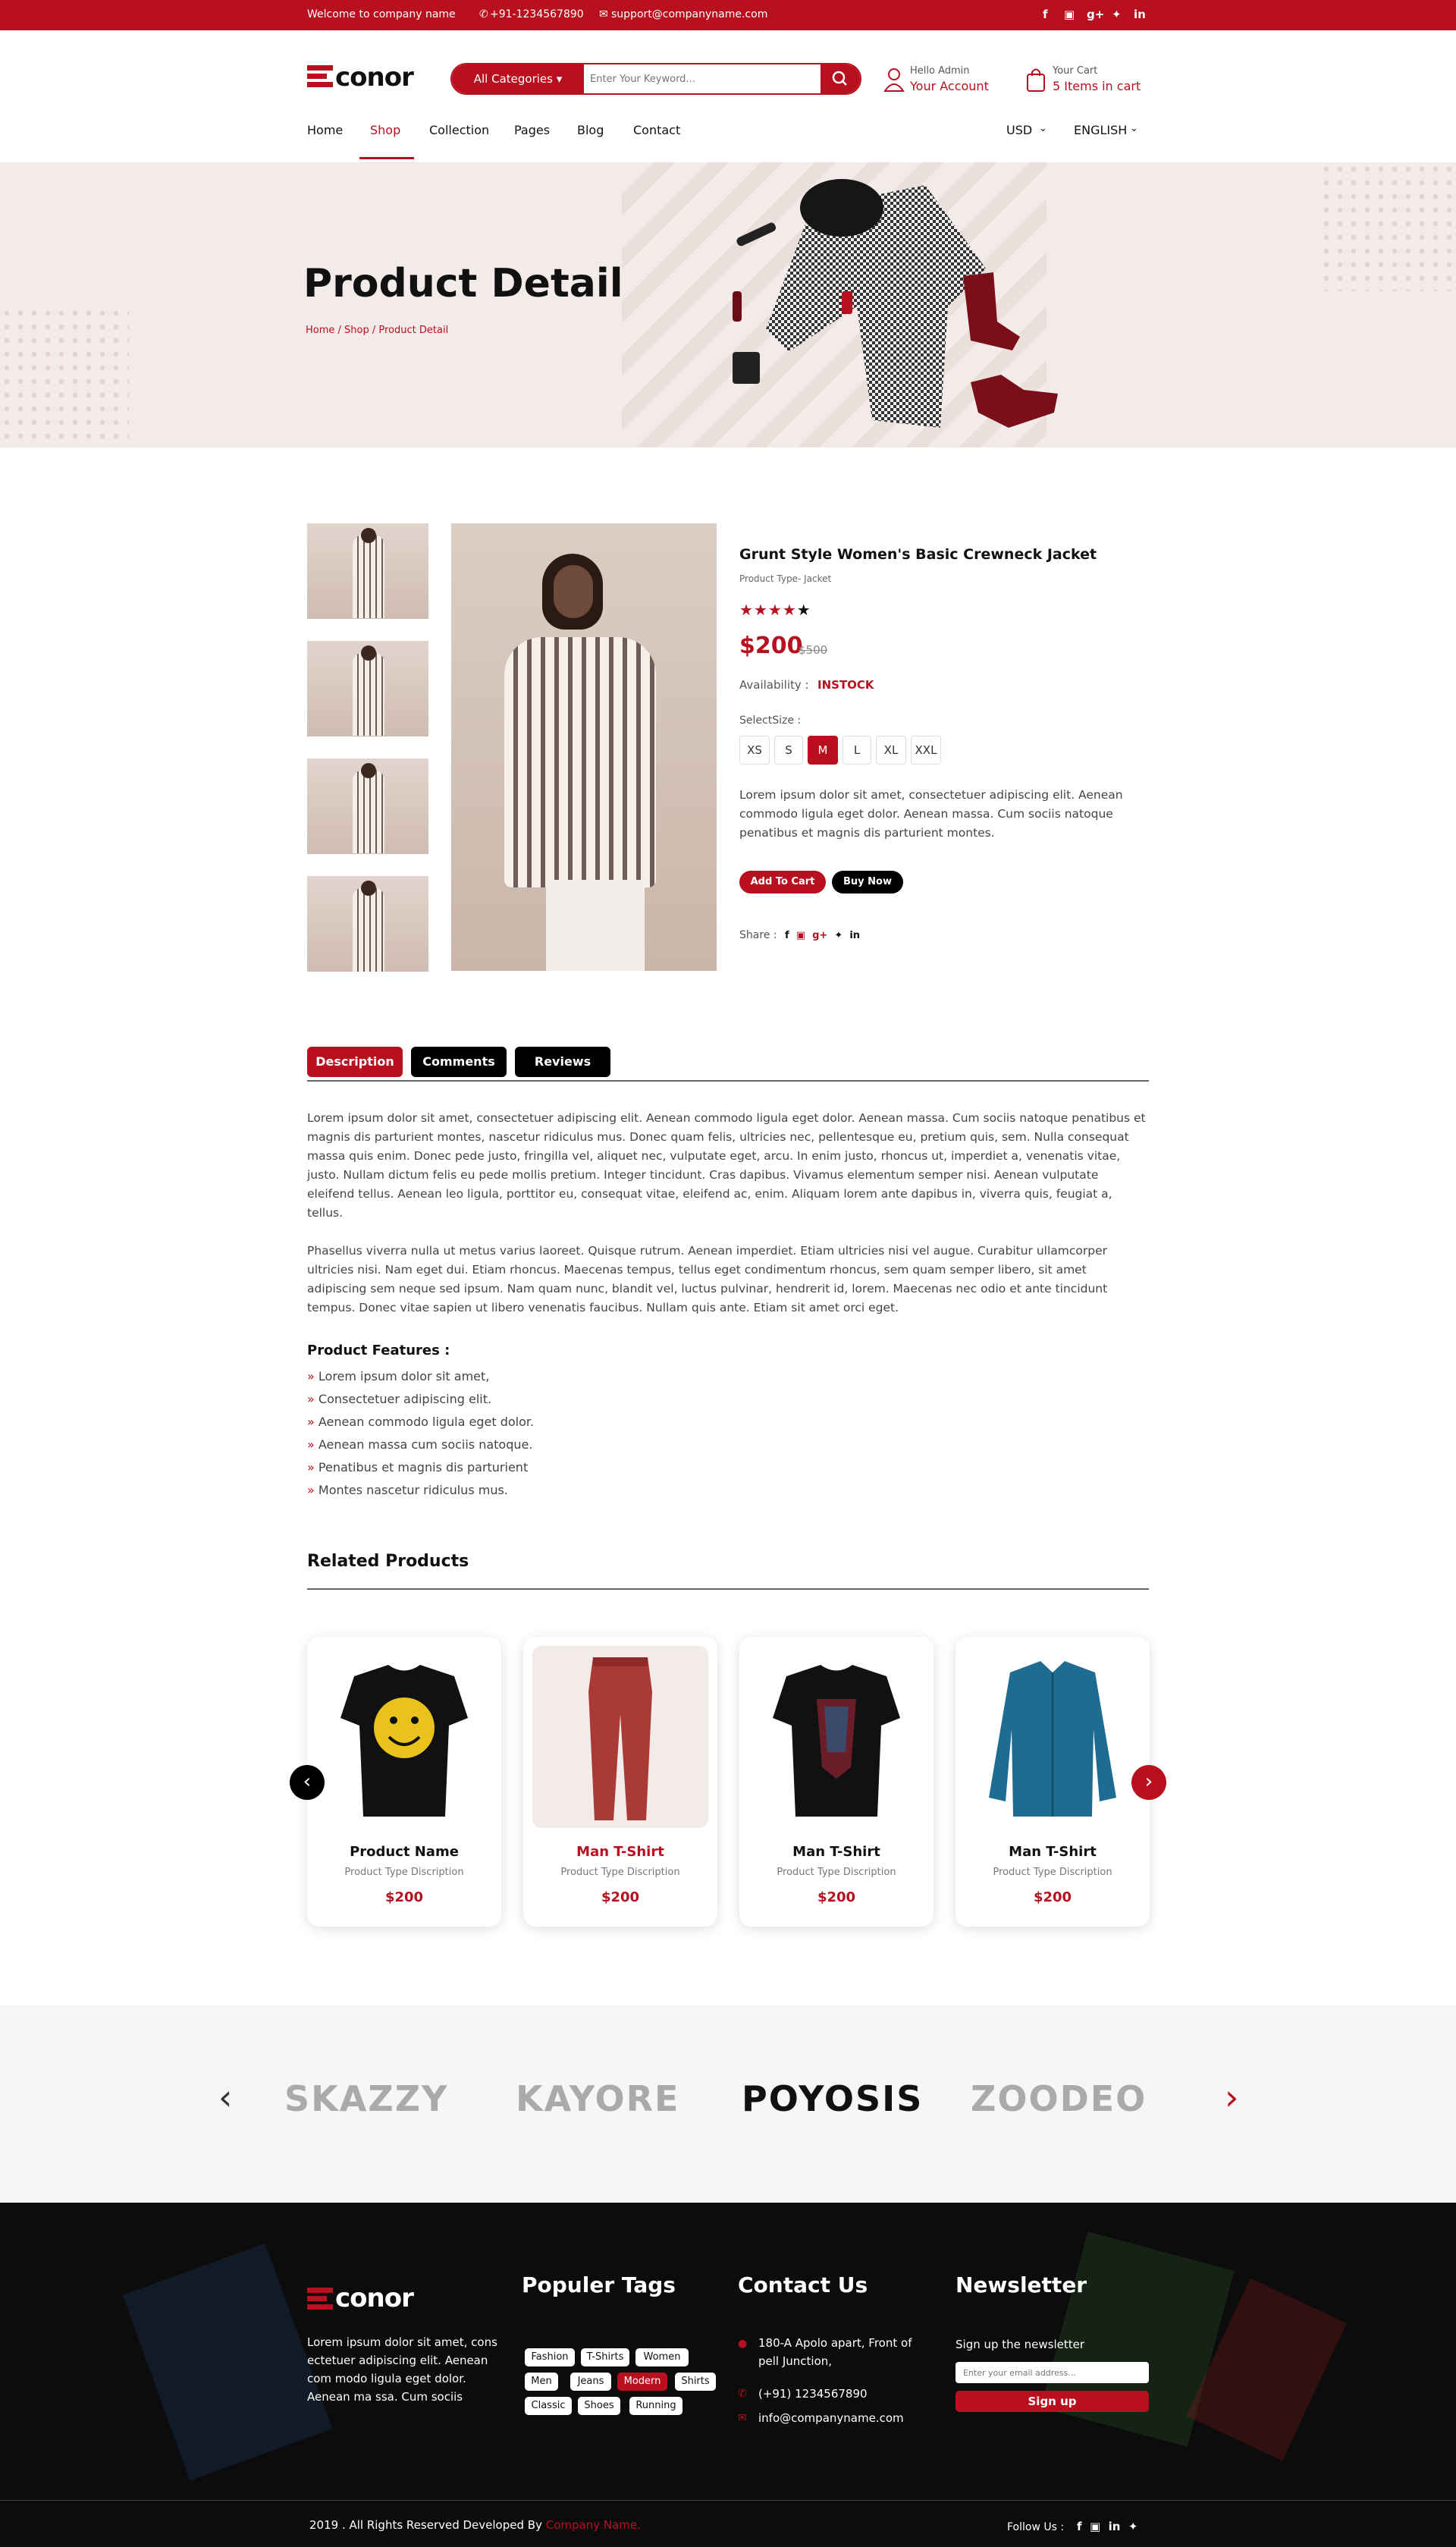 The height and width of the screenshot is (2547, 1456). Describe the element at coordinates (355, 1062) in the screenshot. I see `tab-description: Description` at that location.